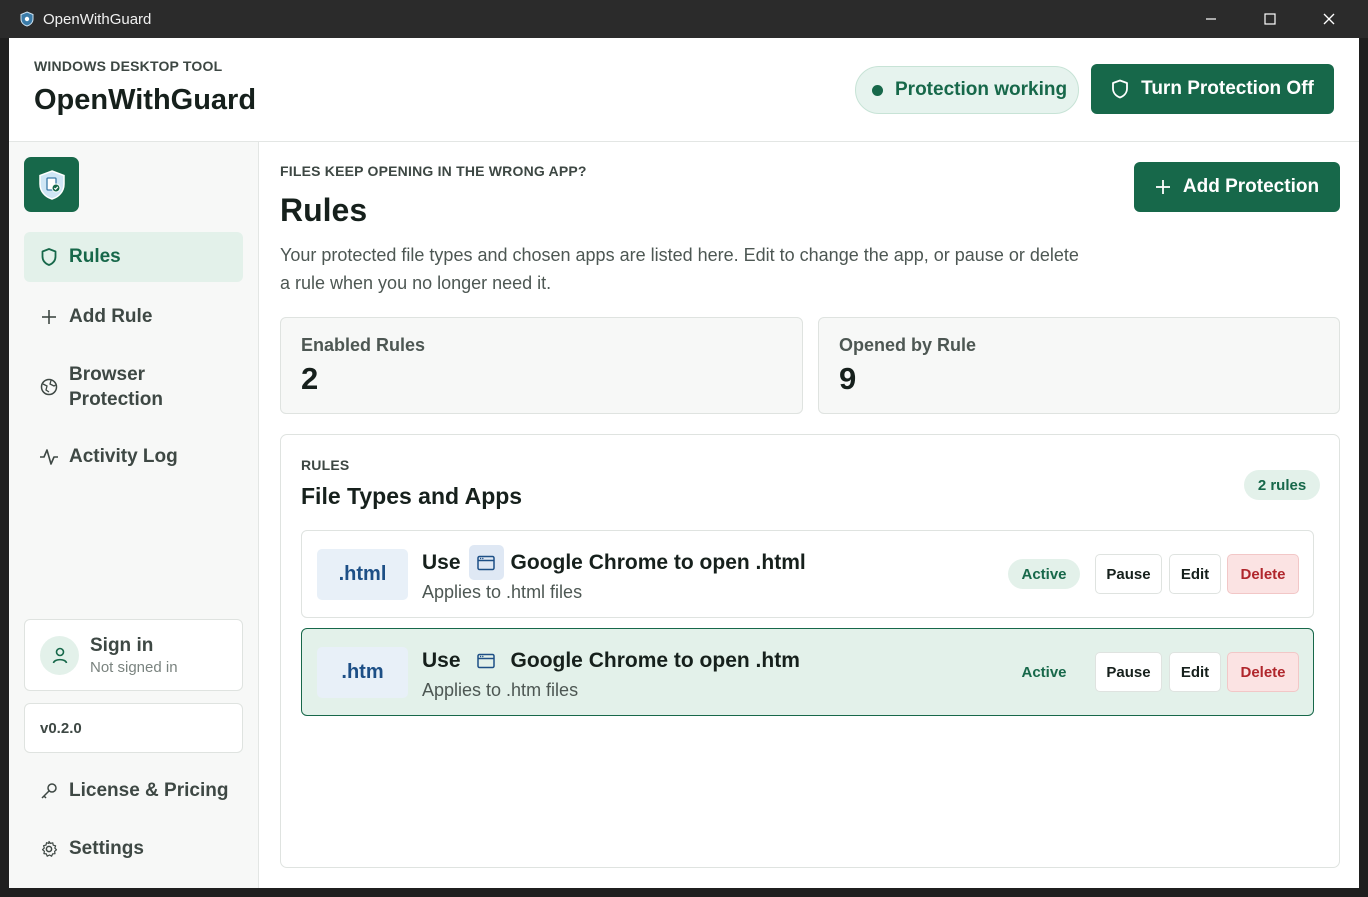 The height and width of the screenshot is (897, 1368). What do you see at coordinates (128, 66) in the screenshot?
I see `header-eyebrow: WINDOWS DESKTOP TOOL` at bounding box center [128, 66].